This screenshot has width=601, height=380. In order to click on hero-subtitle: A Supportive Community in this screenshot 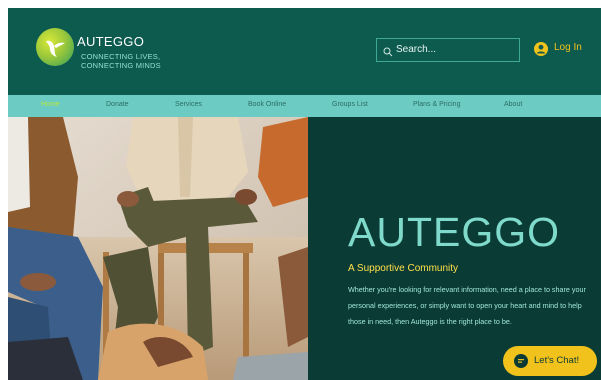, I will do `click(403, 268)`.